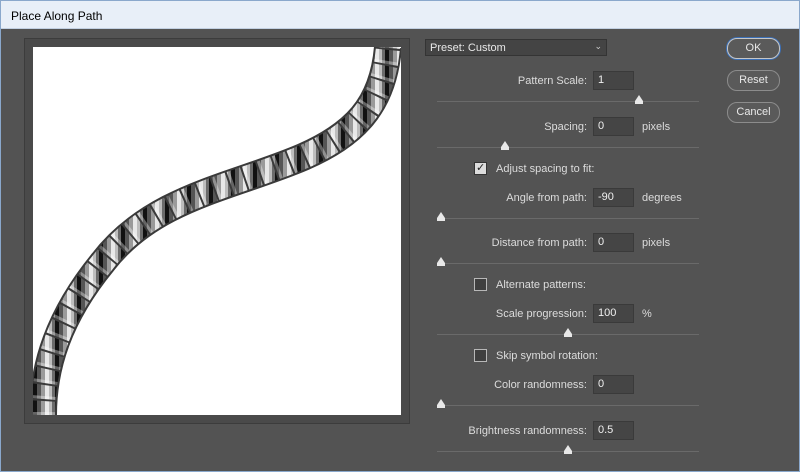 This screenshot has width=800, height=472. What do you see at coordinates (449, 48) in the screenshot?
I see `preset-label: Preset:` at bounding box center [449, 48].